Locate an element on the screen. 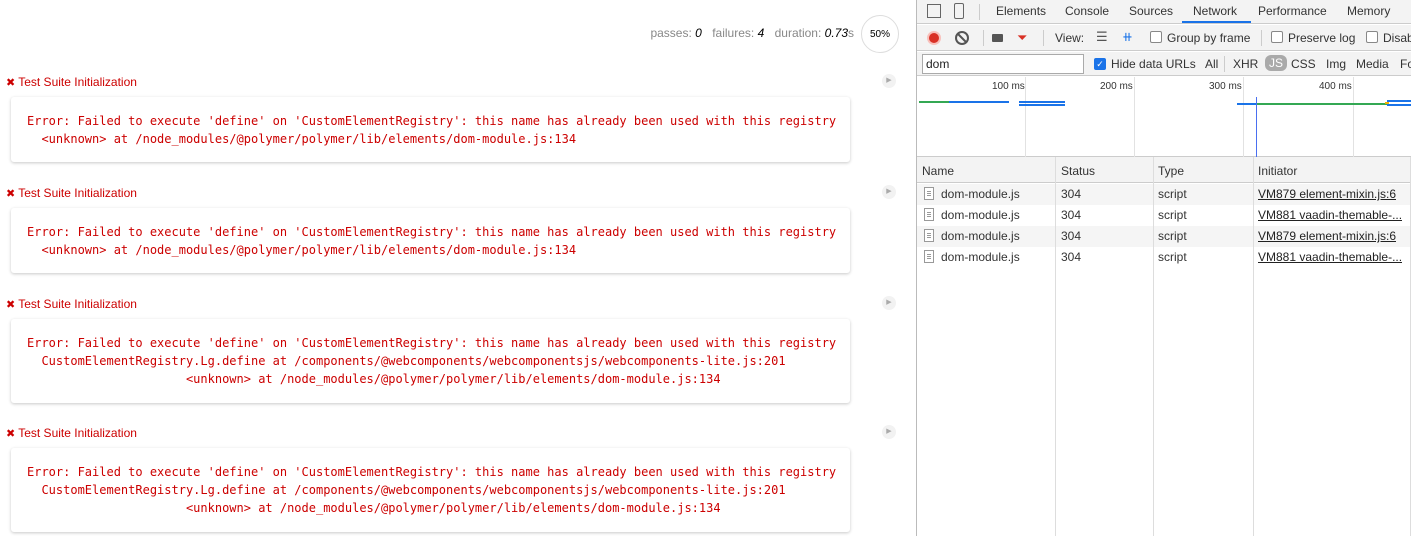  tab-console: Console is located at coordinates (1087, 11).